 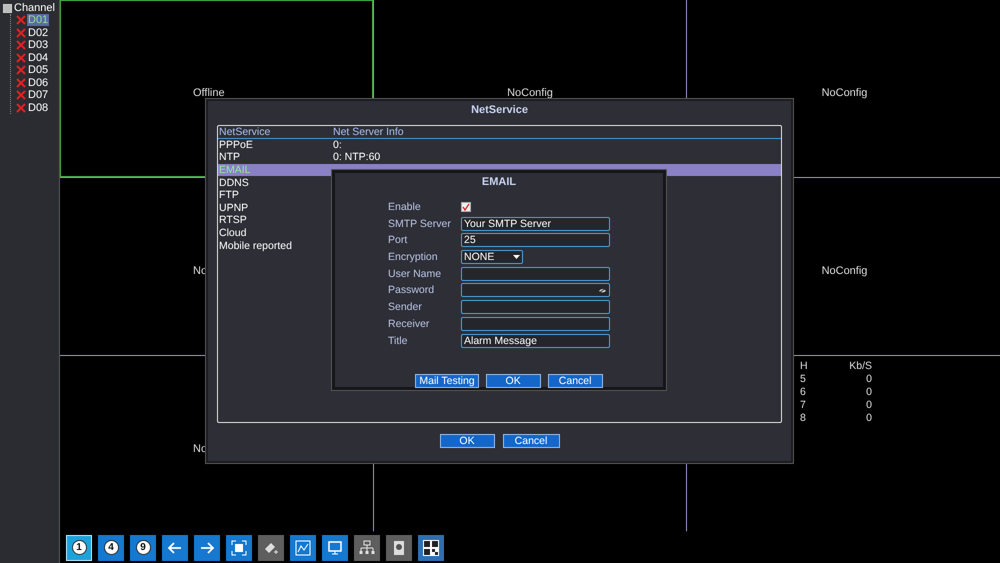 I want to click on encryption-dropdown: NONE, so click(x=492, y=257).